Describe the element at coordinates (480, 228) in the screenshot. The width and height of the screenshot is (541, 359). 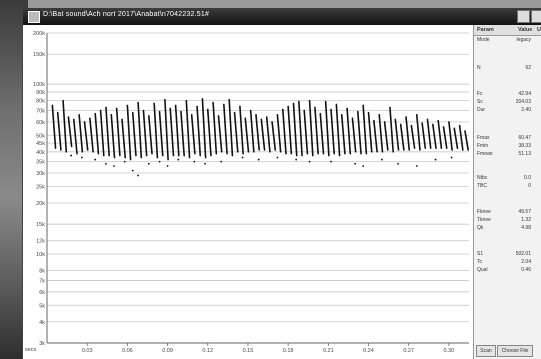
I see `parameter-name: Qk` at that location.